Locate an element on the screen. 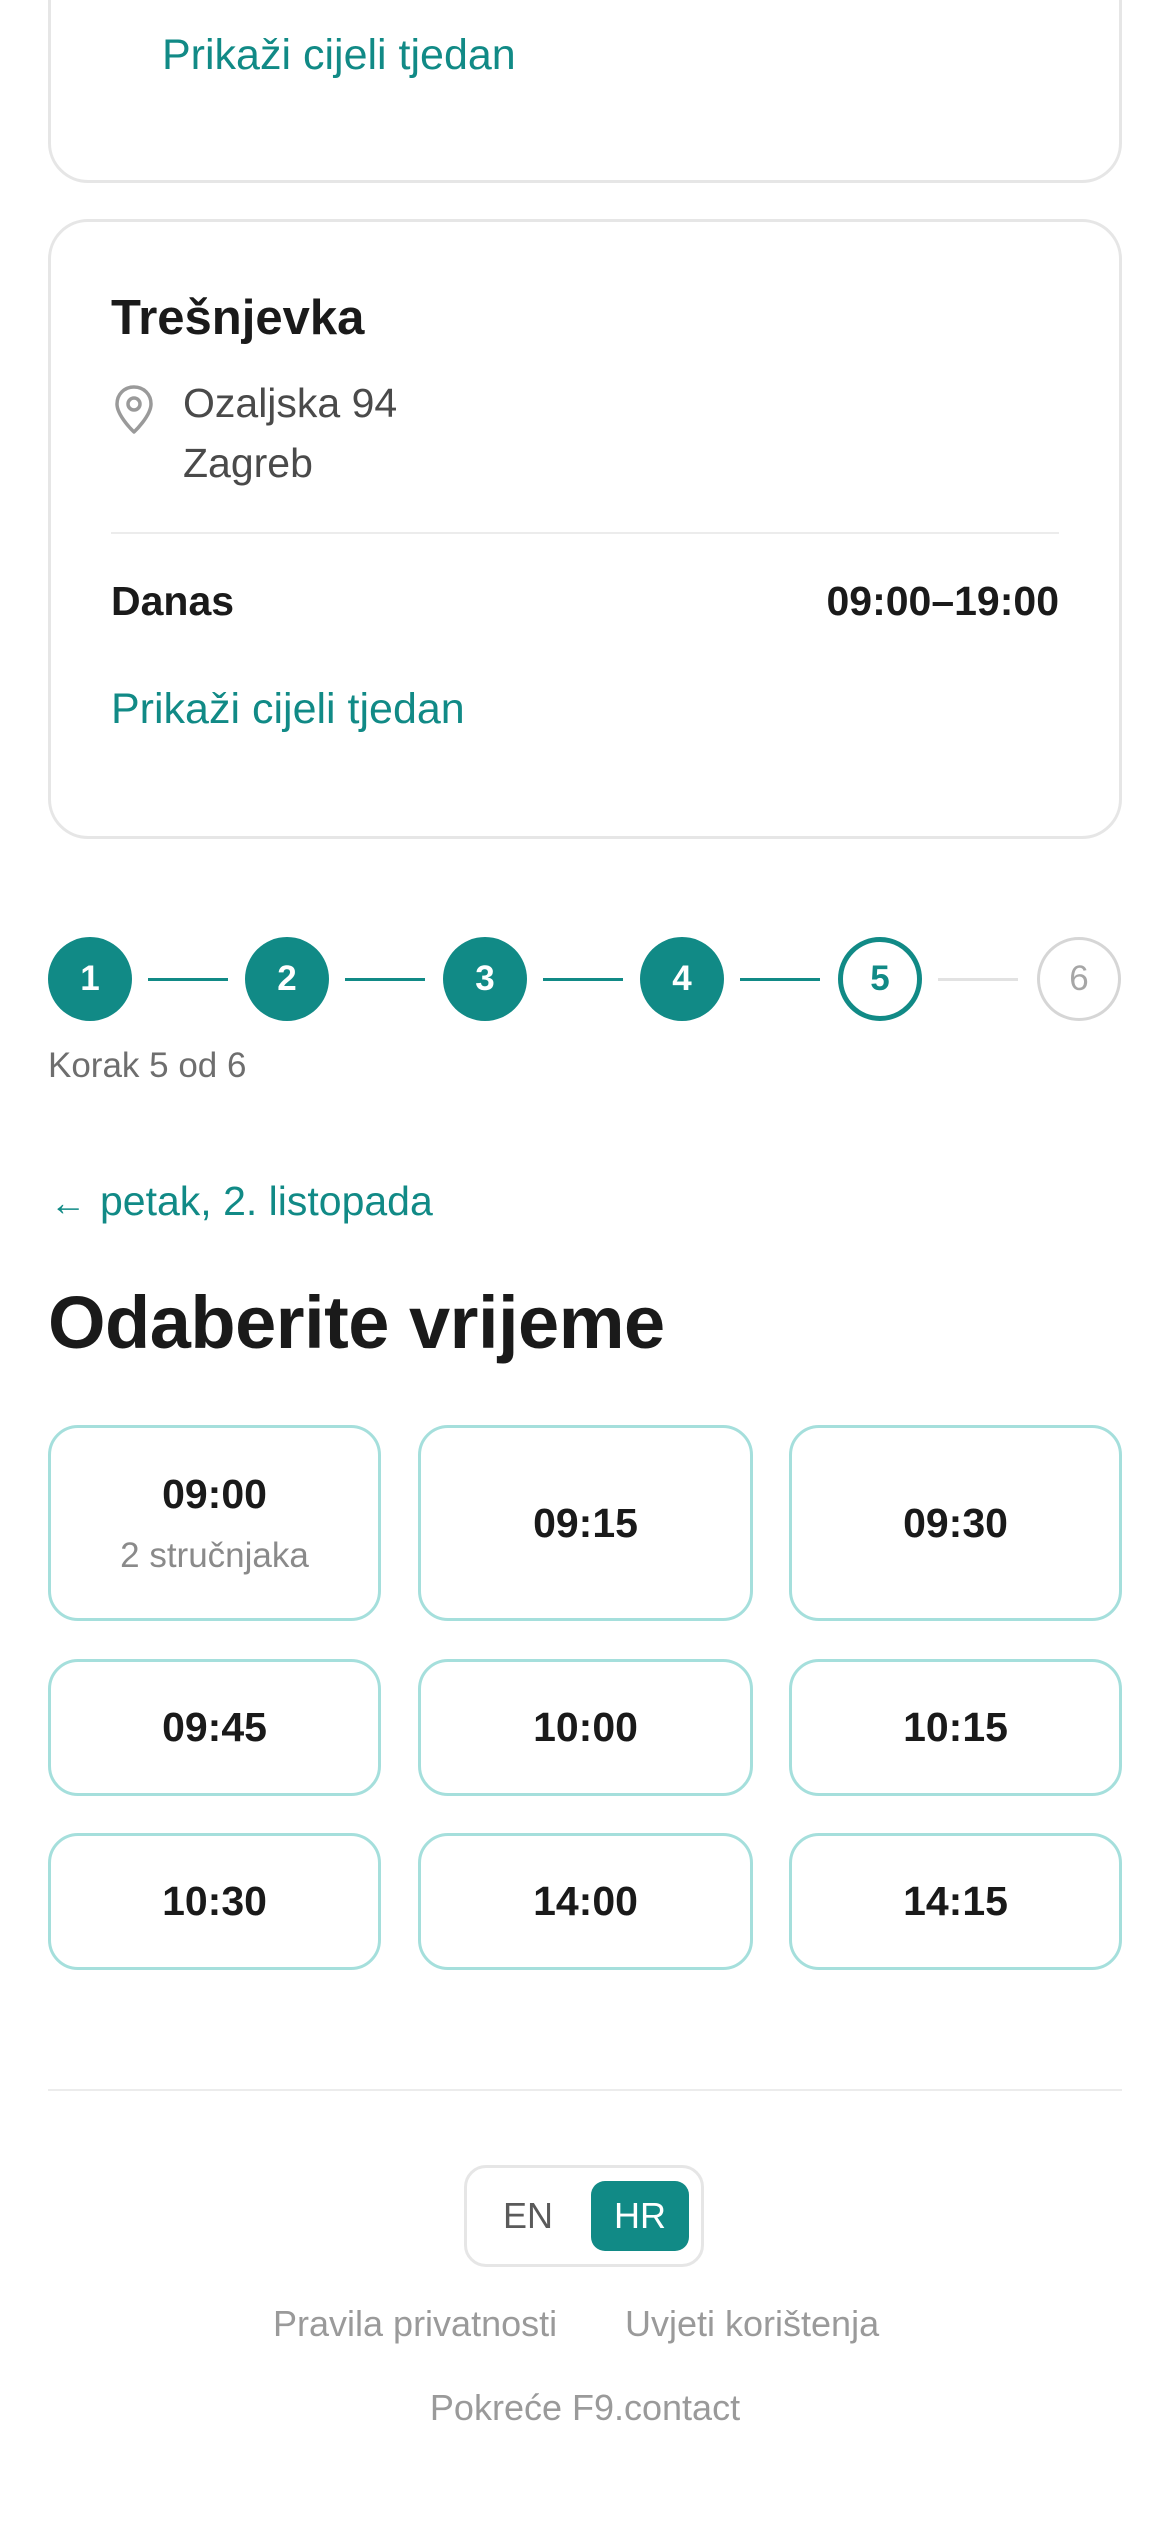 Image resolution: width=1170 pixels, height=2532 pixels. time-slot: 10:00 is located at coordinates (585, 1727).